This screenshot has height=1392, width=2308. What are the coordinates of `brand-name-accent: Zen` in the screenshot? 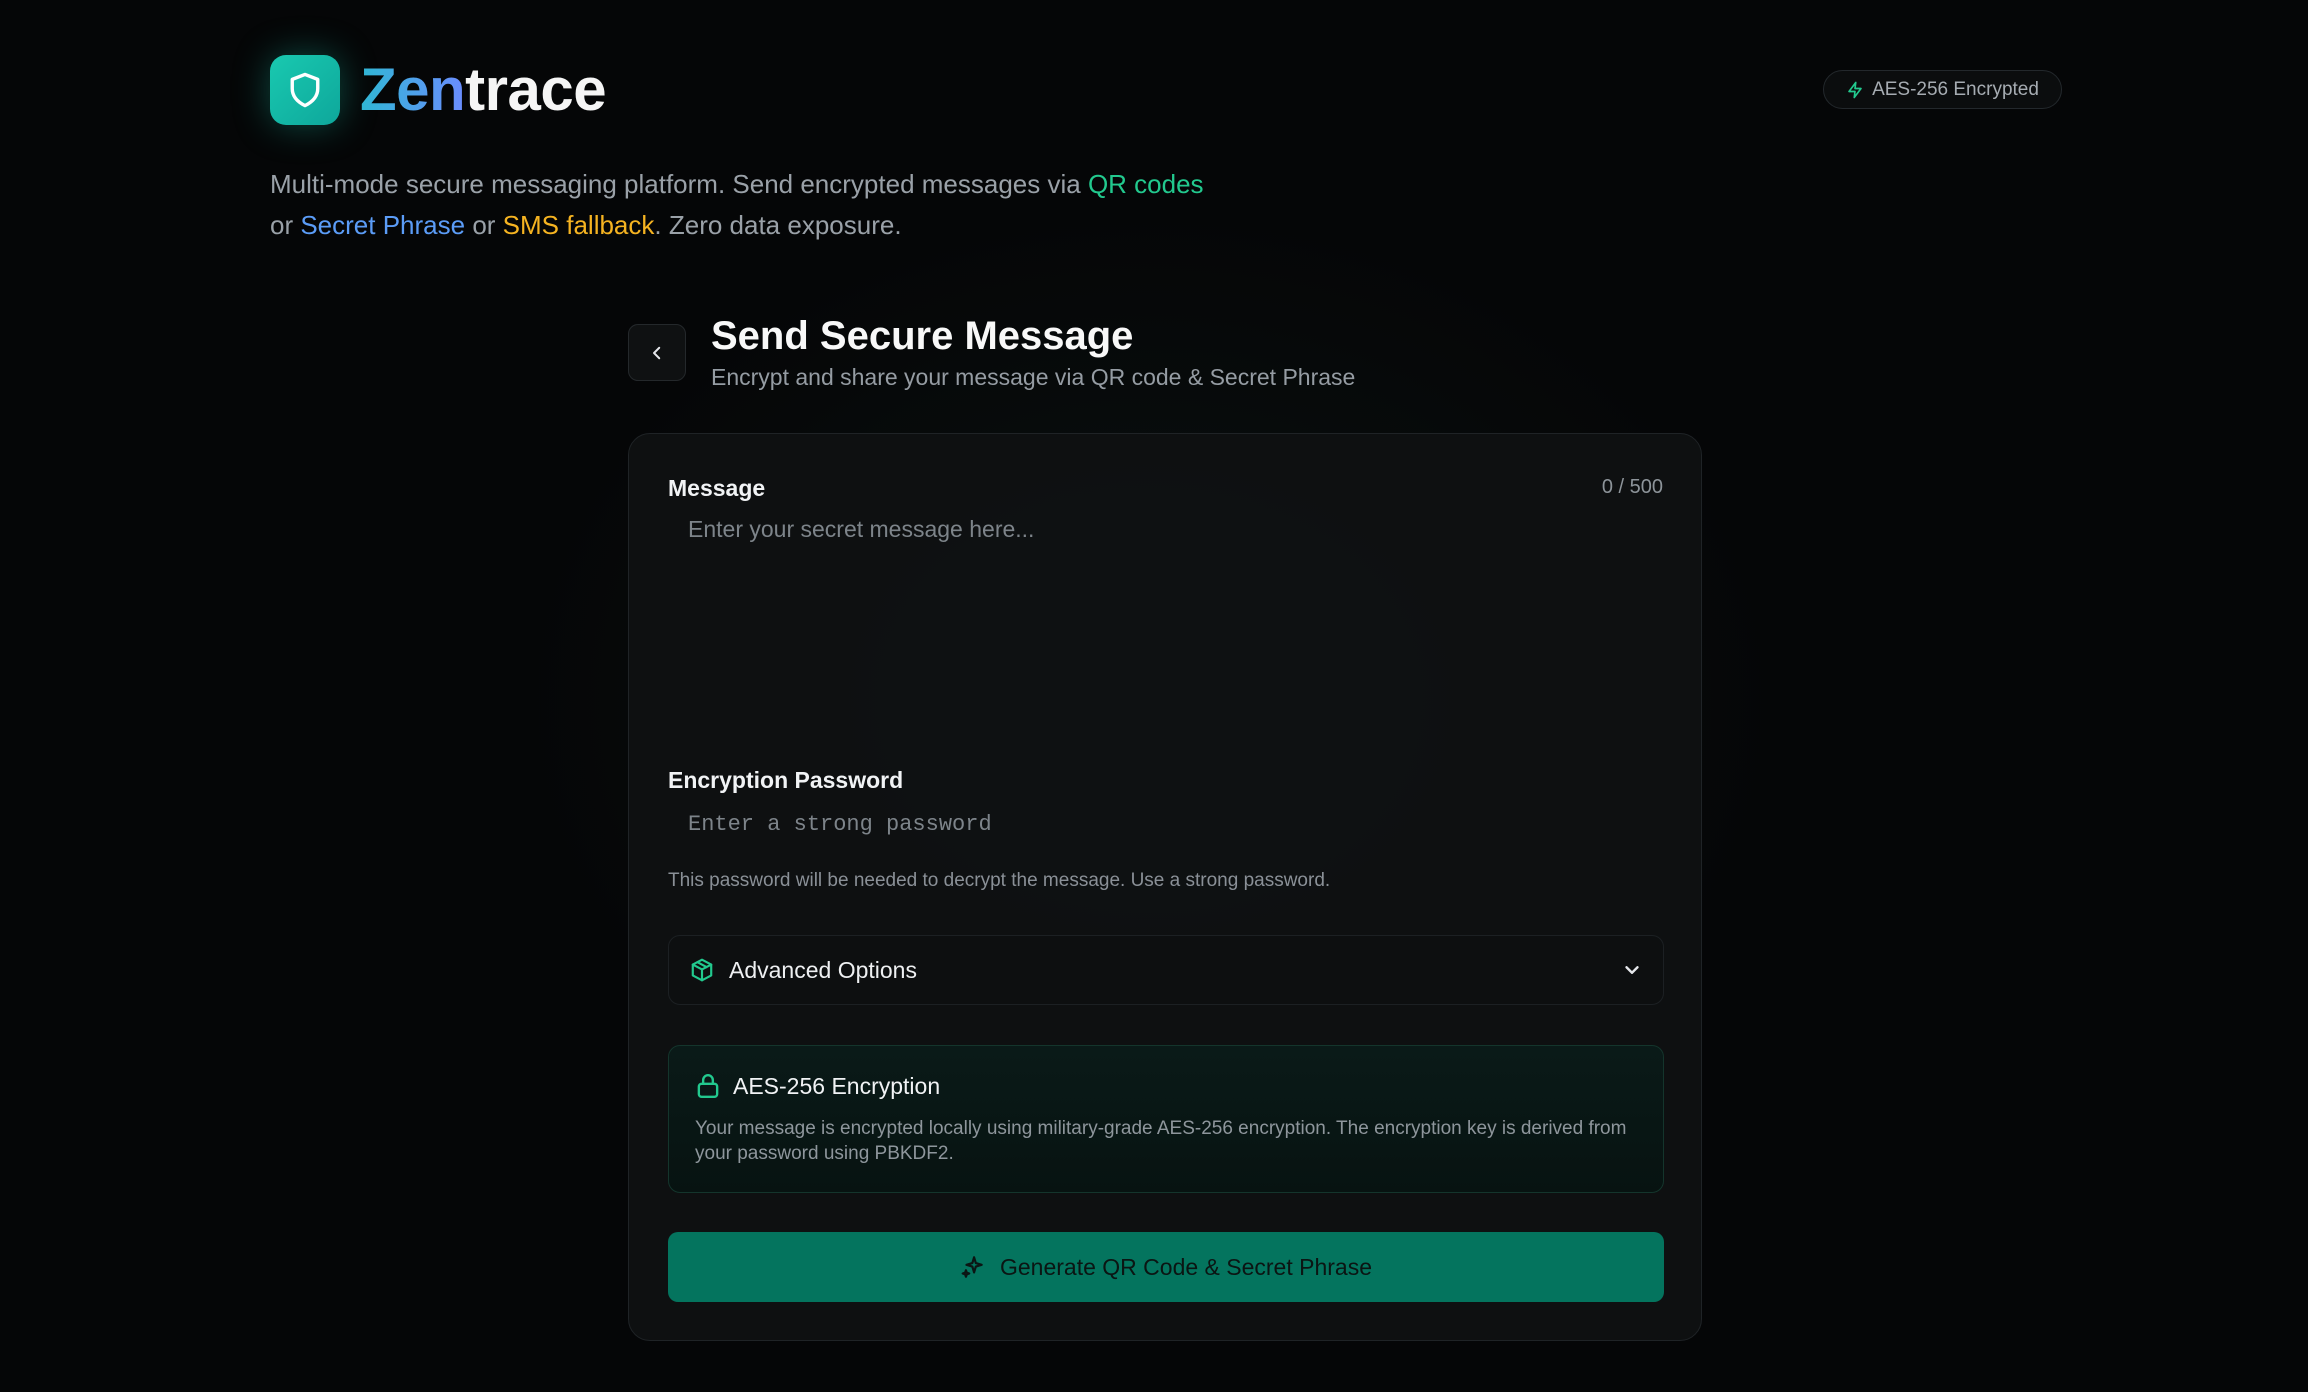 It's located at (413, 89).